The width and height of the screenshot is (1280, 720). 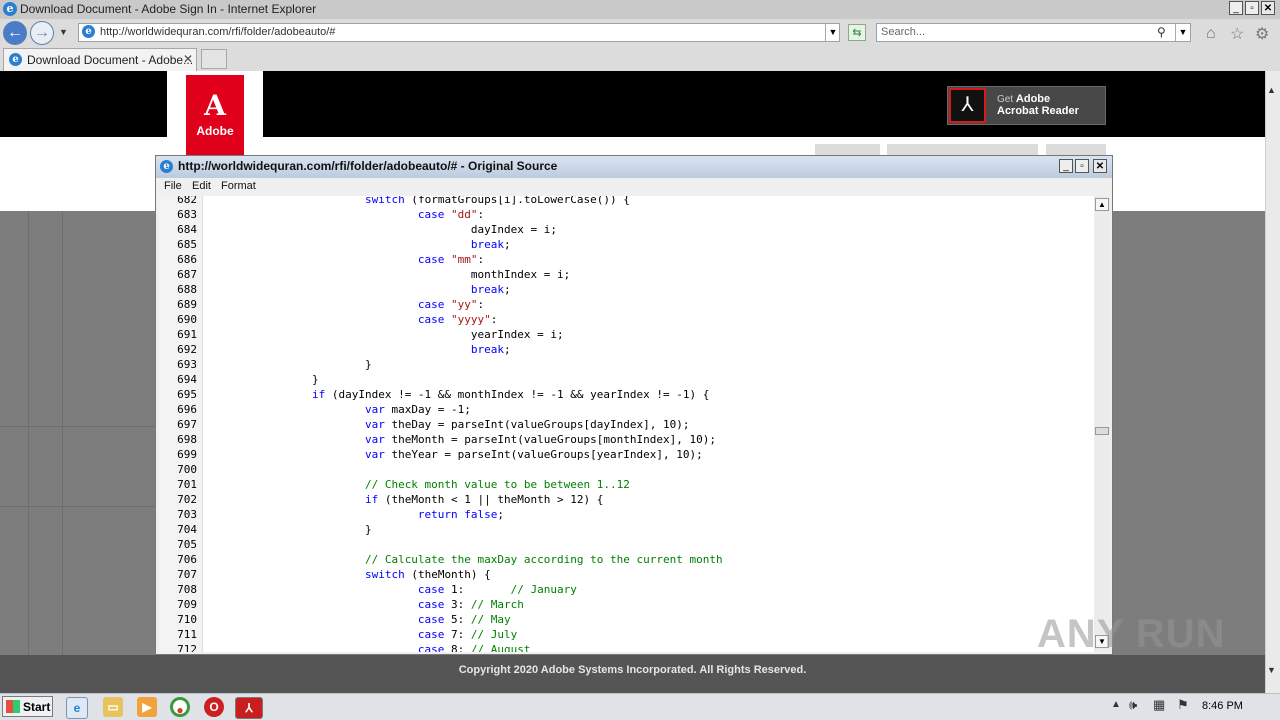 What do you see at coordinates (201, 186) in the screenshot?
I see `menu-edit: Edit` at bounding box center [201, 186].